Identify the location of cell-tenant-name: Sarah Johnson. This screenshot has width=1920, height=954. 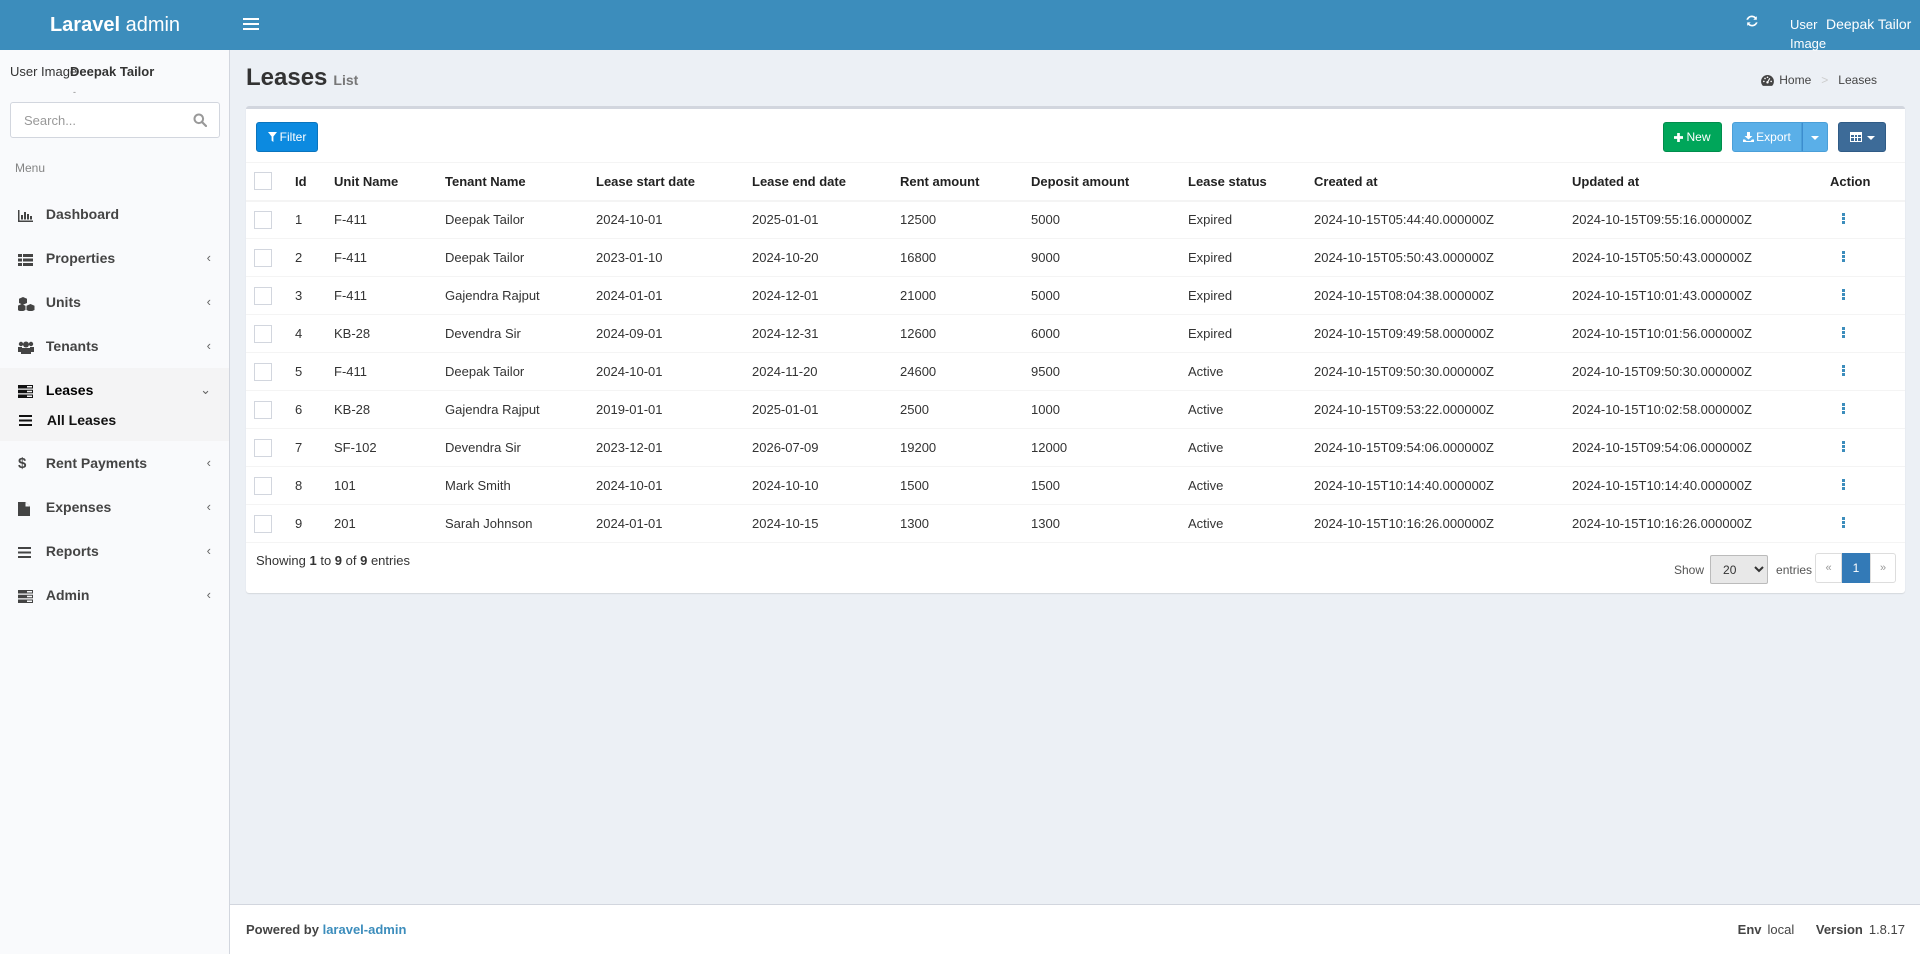
(520, 523).